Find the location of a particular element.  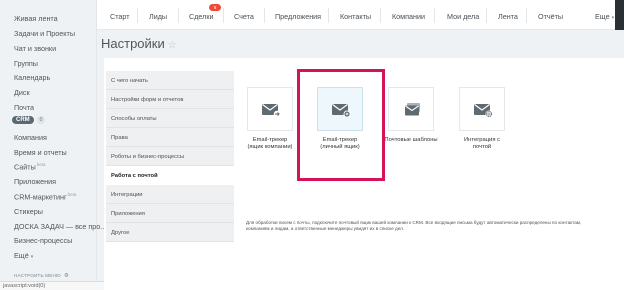

sidebar-item-mail: Почта is located at coordinates (24, 107).